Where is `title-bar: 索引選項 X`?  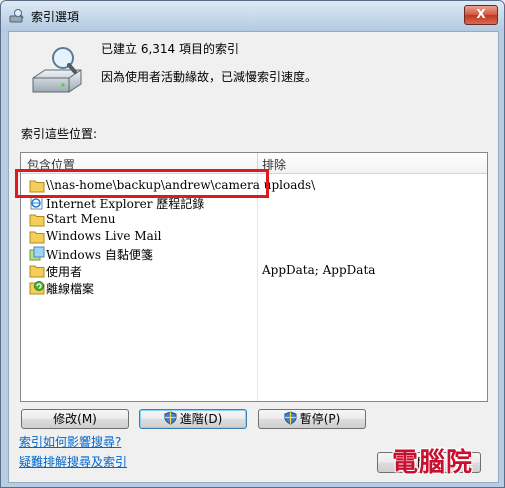 title-bar: 索引選項 X is located at coordinates (252, 16).